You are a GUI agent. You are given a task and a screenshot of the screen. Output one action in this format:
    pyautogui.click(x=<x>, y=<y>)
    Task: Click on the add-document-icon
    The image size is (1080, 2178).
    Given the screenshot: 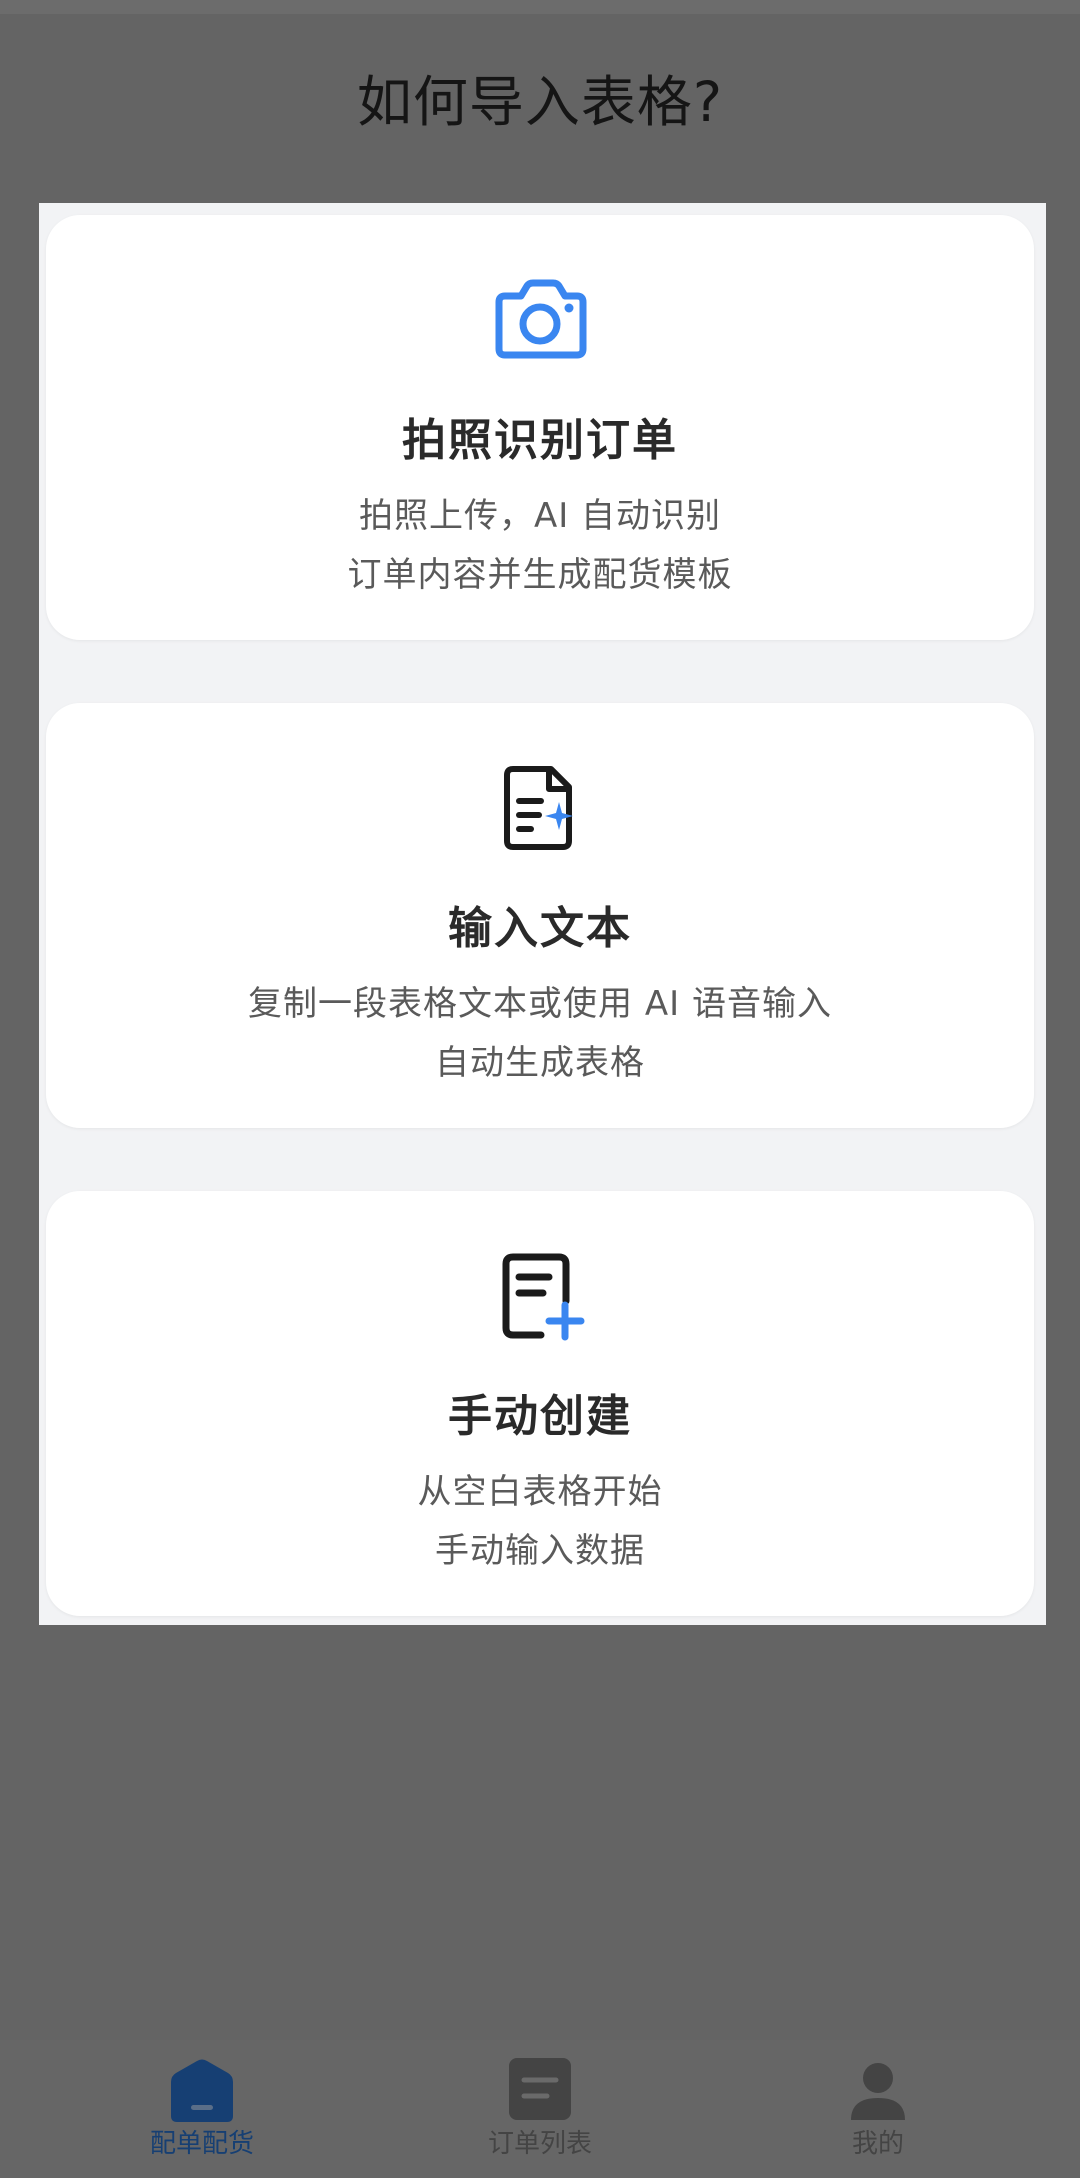 What is the action you would take?
    pyautogui.click(x=543, y=1297)
    